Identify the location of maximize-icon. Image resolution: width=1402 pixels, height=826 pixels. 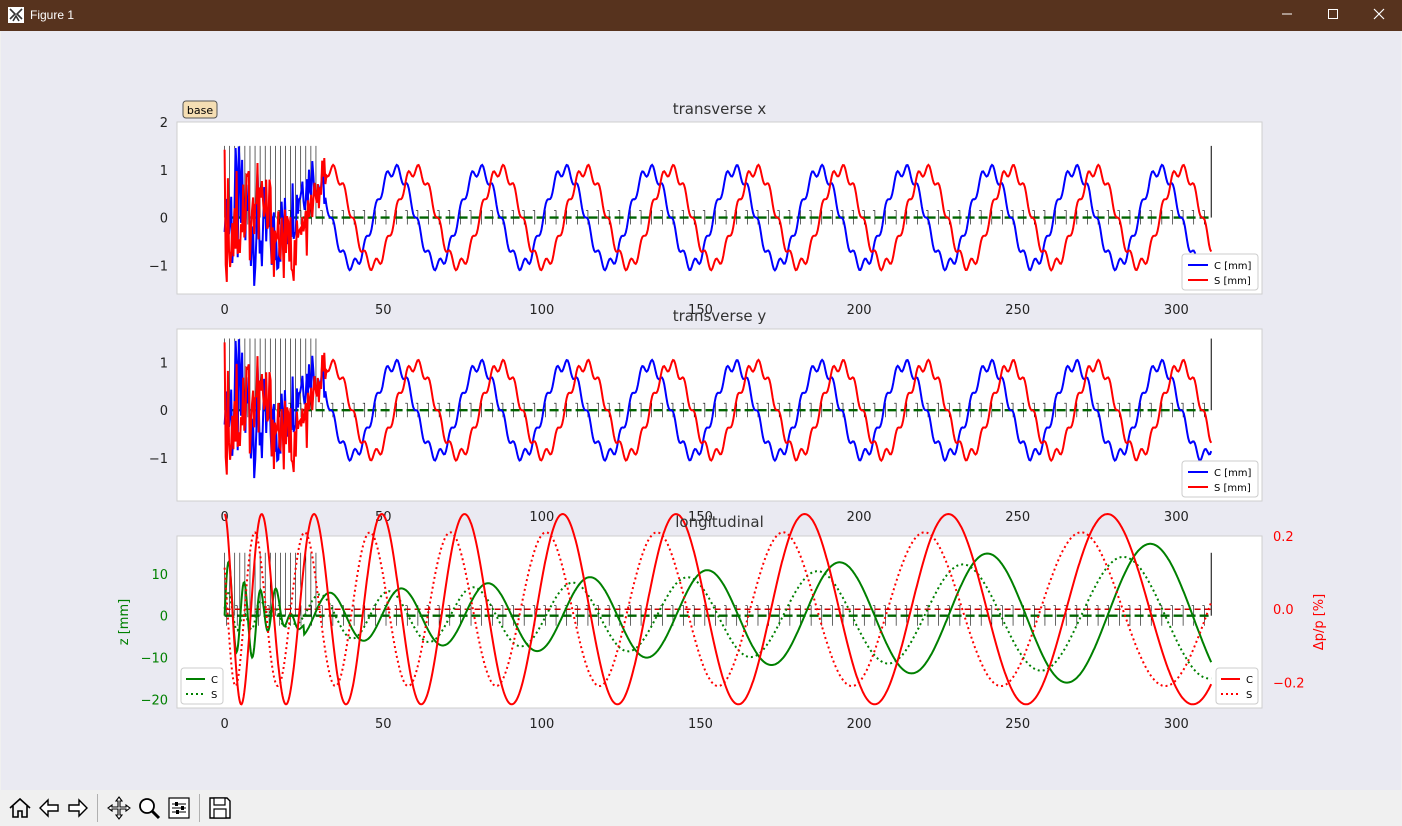
(1333, 14).